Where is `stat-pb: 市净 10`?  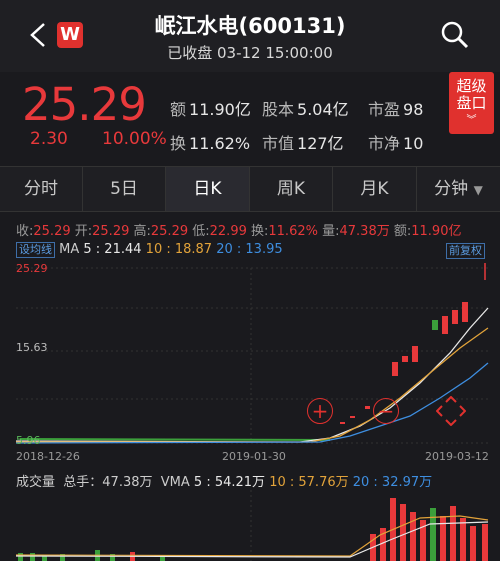
stat-pb: 市净 10 is located at coordinates (396, 143).